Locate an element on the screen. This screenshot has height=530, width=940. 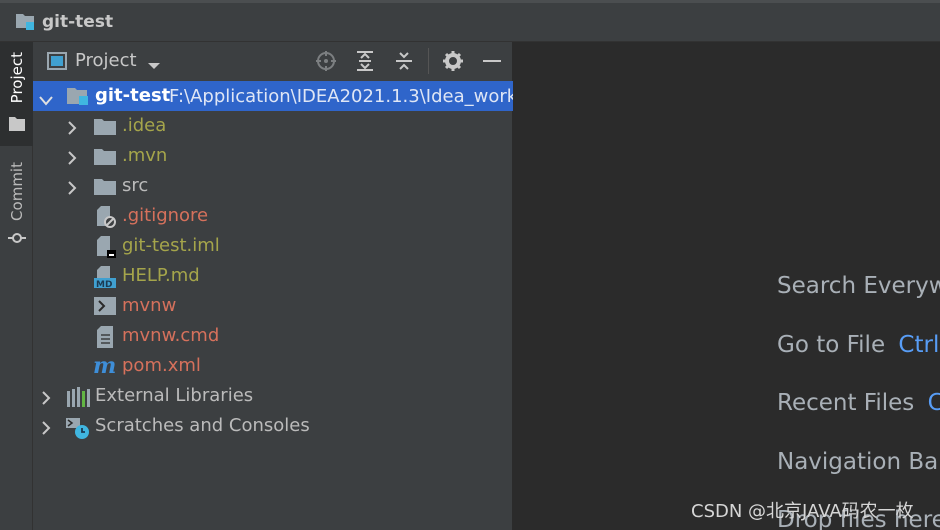
tree-item-label: .gitignore is located at coordinates (165, 215).